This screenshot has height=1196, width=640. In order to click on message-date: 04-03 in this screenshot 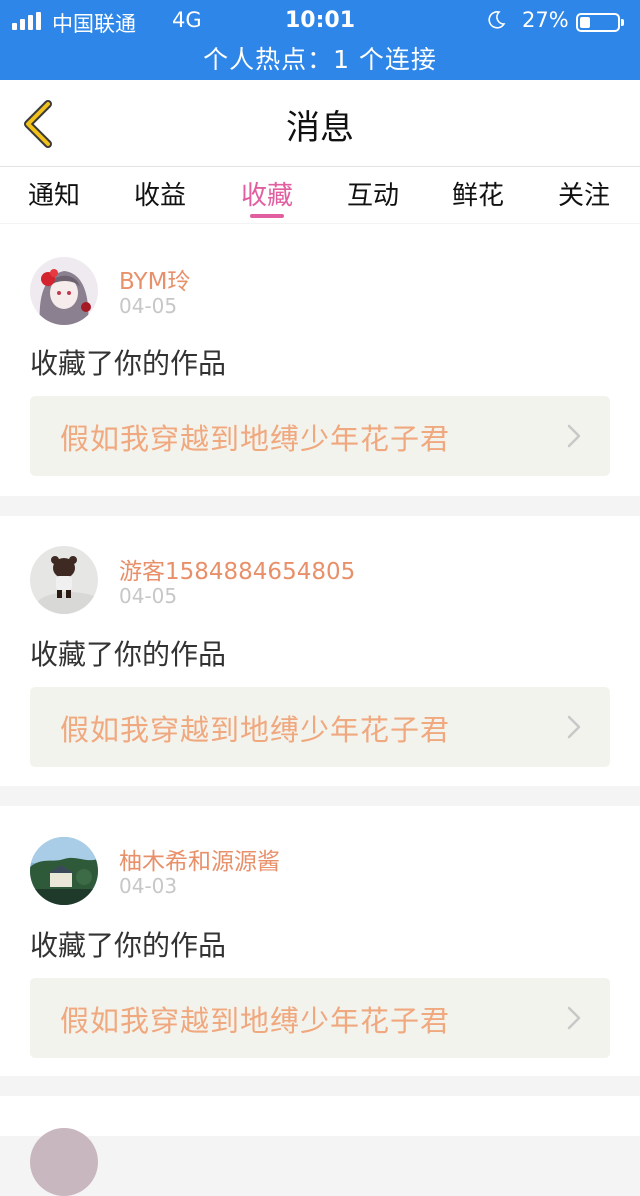, I will do `click(148, 886)`.